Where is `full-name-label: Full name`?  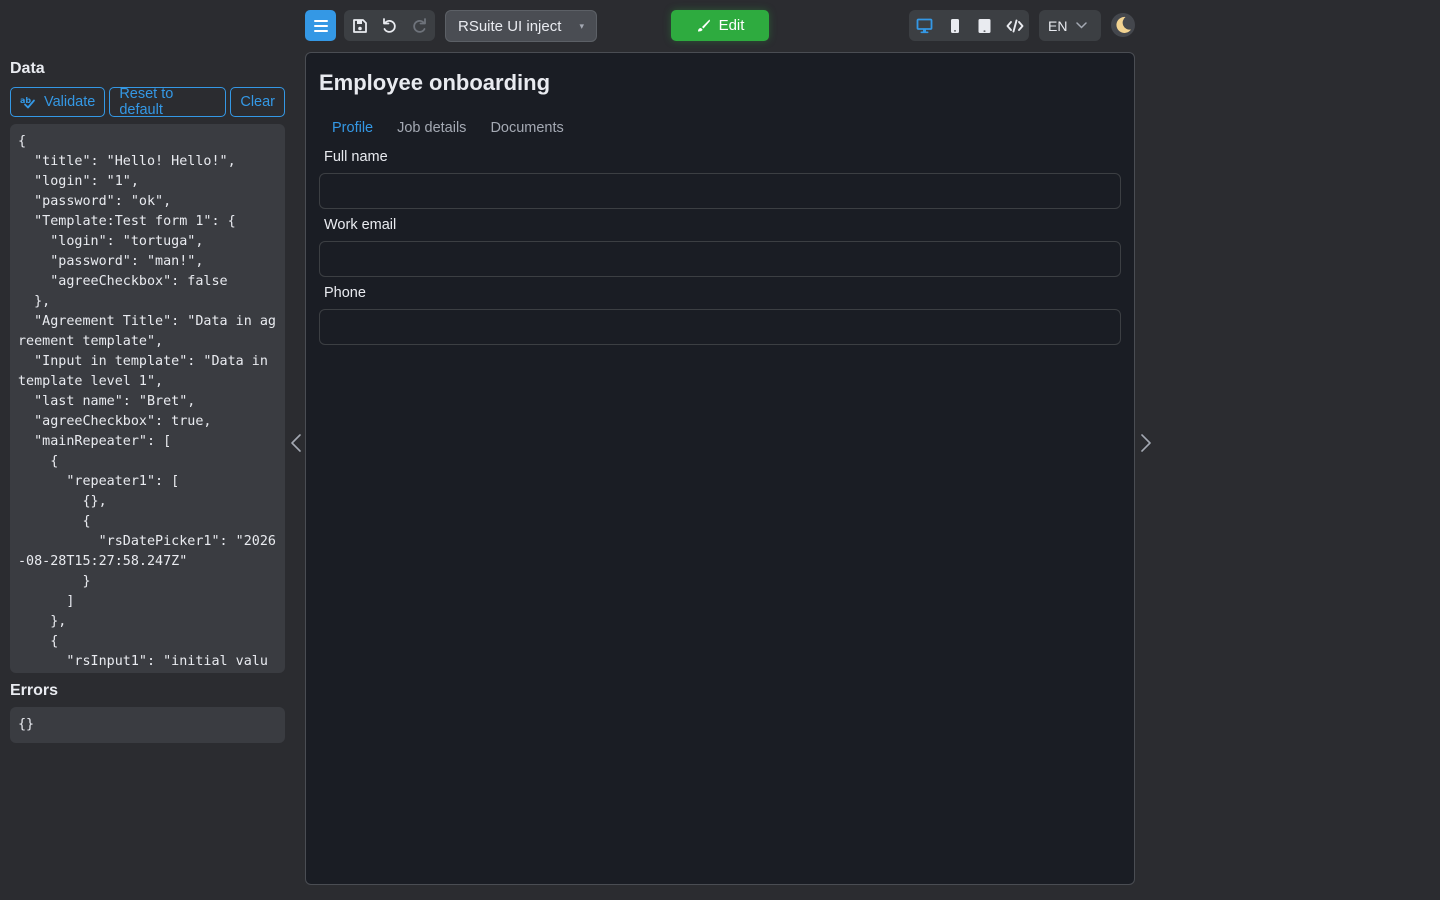 full-name-label: Full name is located at coordinates (356, 157).